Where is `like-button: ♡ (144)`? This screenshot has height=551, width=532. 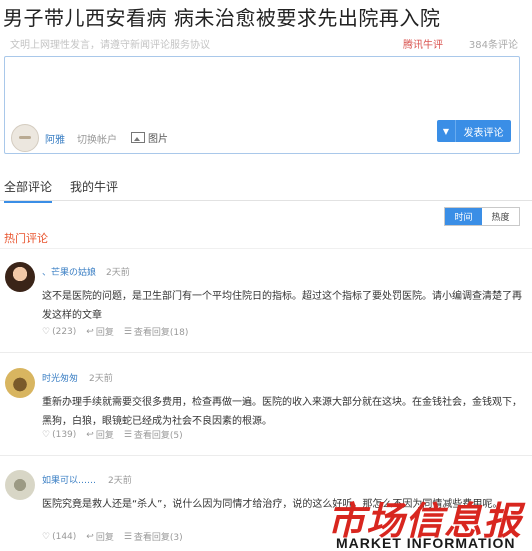 like-button: ♡ (144) is located at coordinates (59, 536).